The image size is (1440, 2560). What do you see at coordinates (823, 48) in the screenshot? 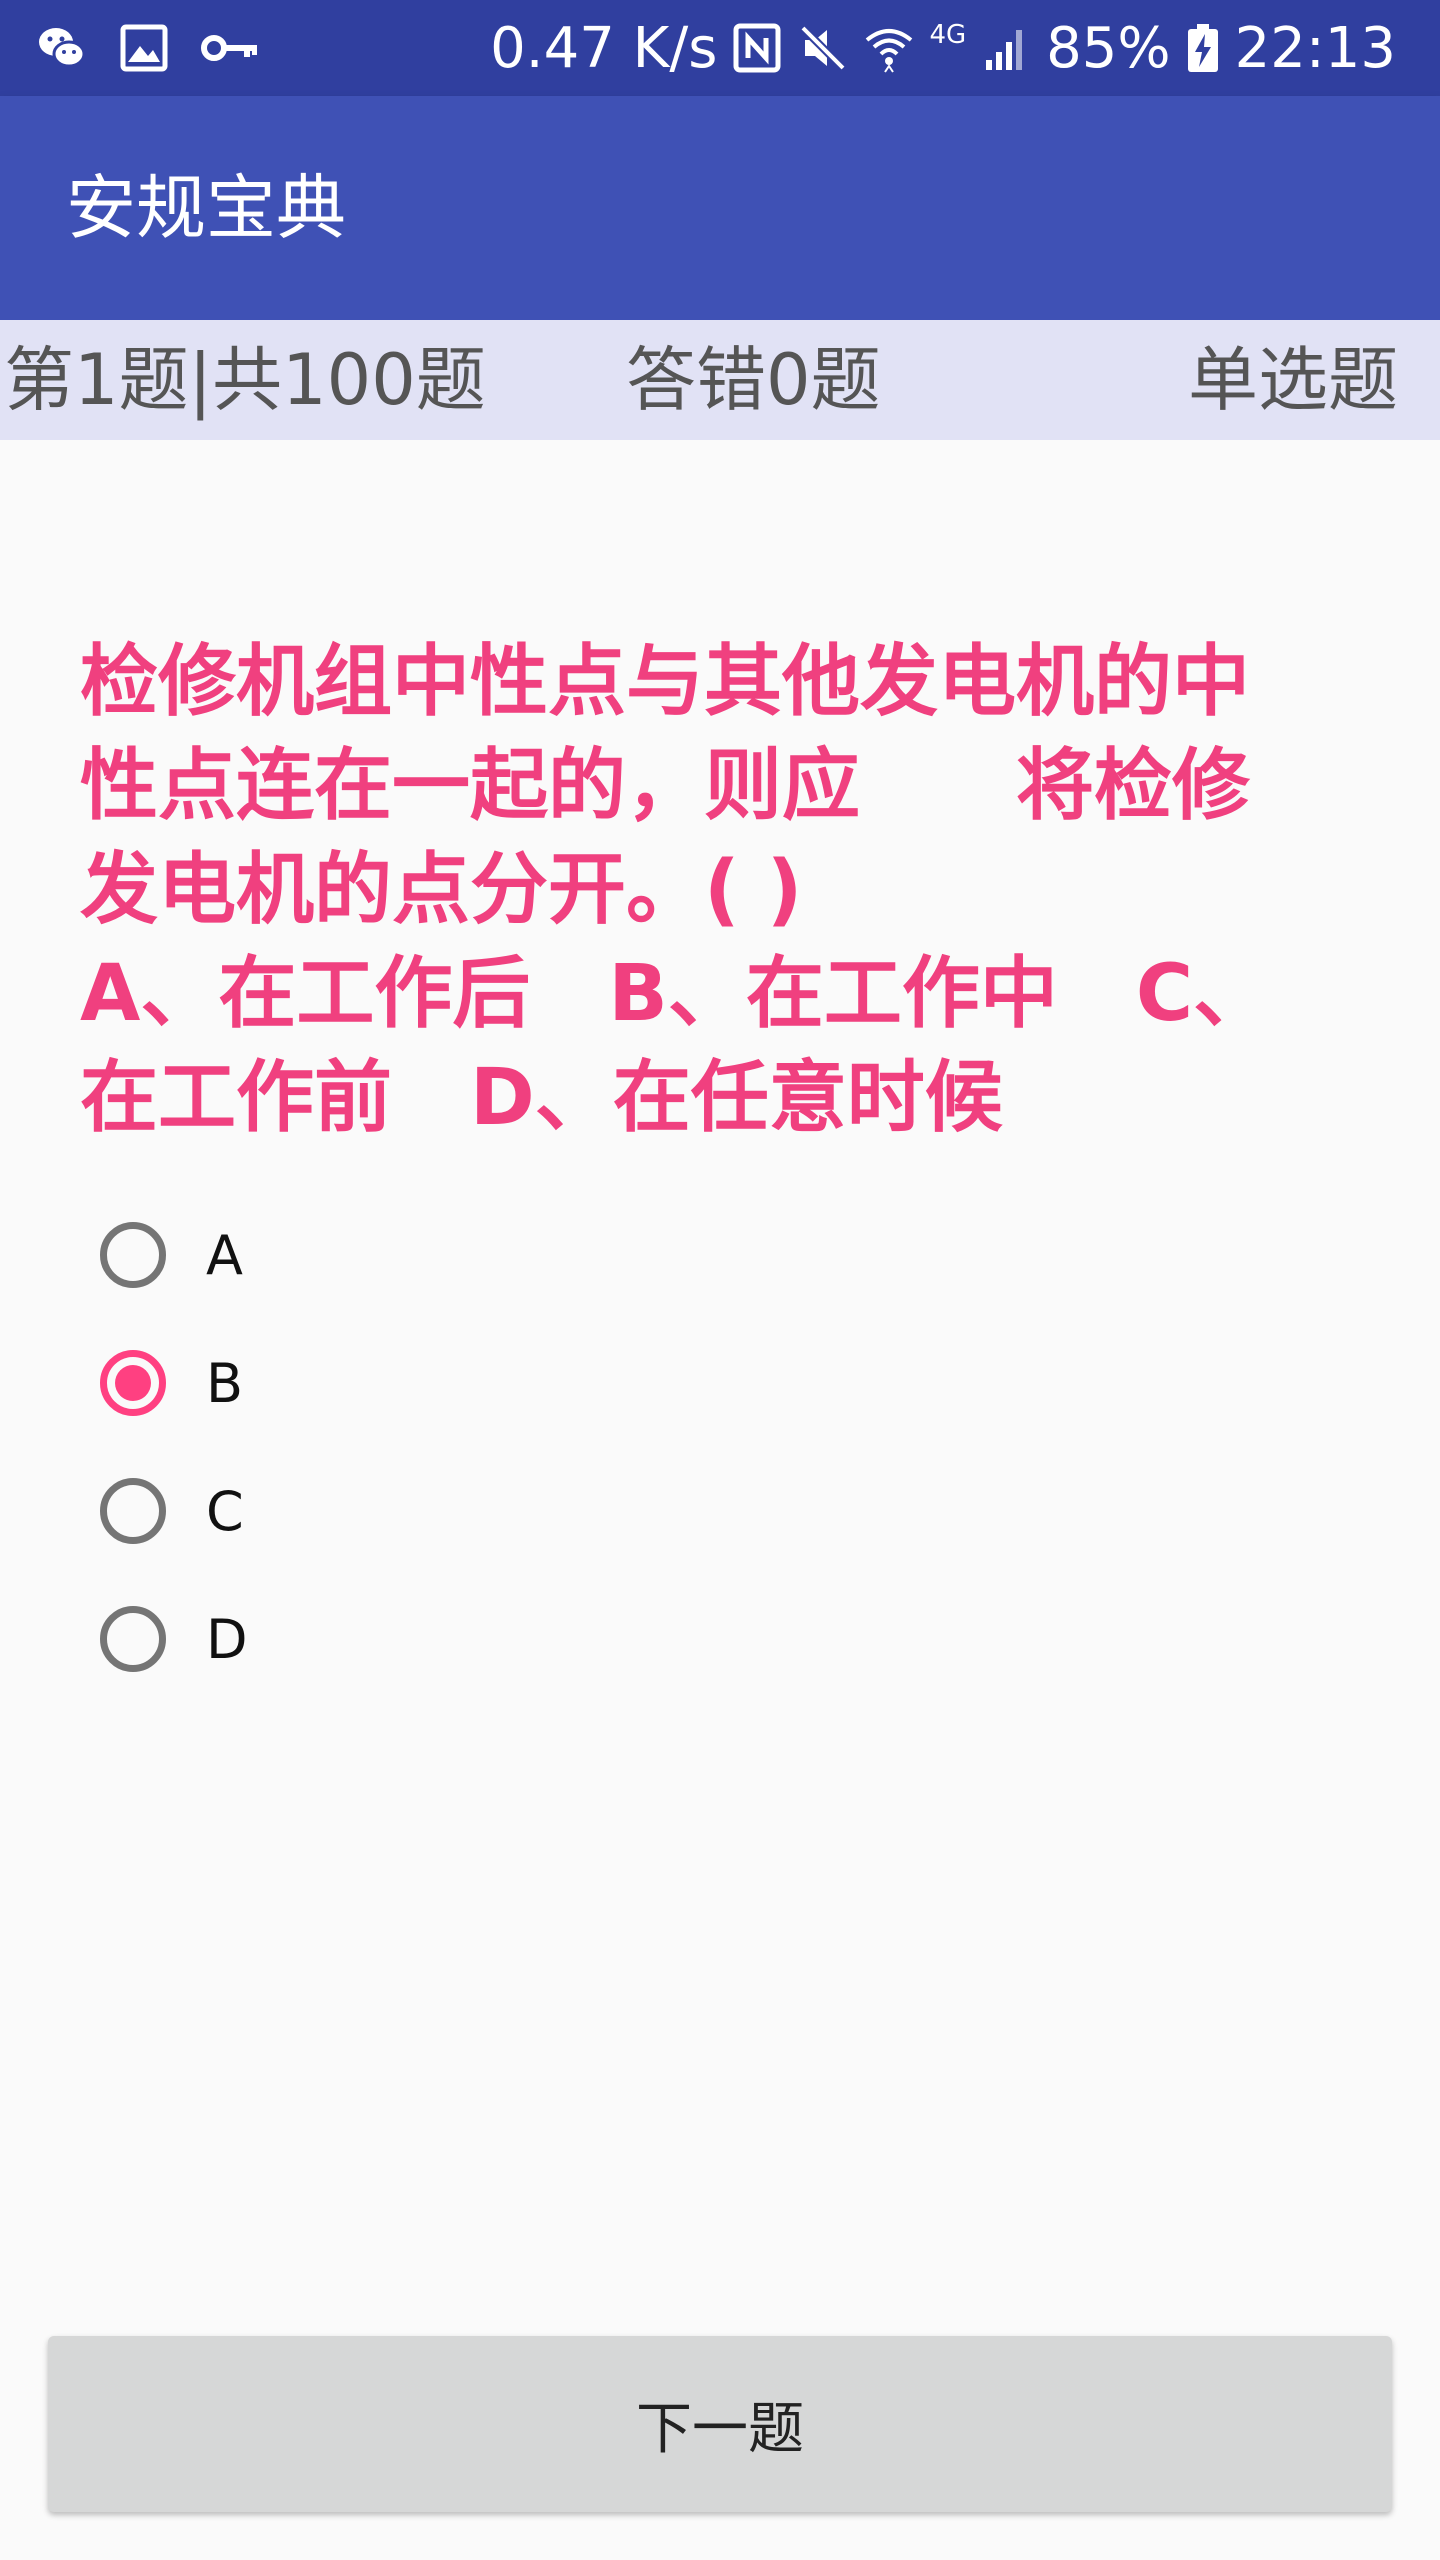
I see `mute-icon` at bounding box center [823, 48].